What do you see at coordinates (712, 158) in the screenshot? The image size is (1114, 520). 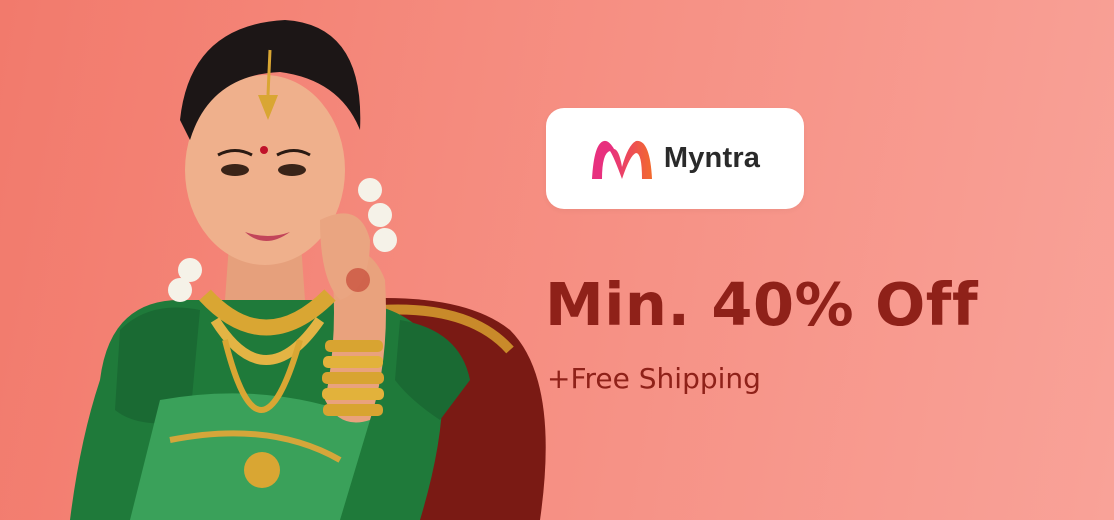 I see `brand-name: Myntra` at bounding box center [712, 158].